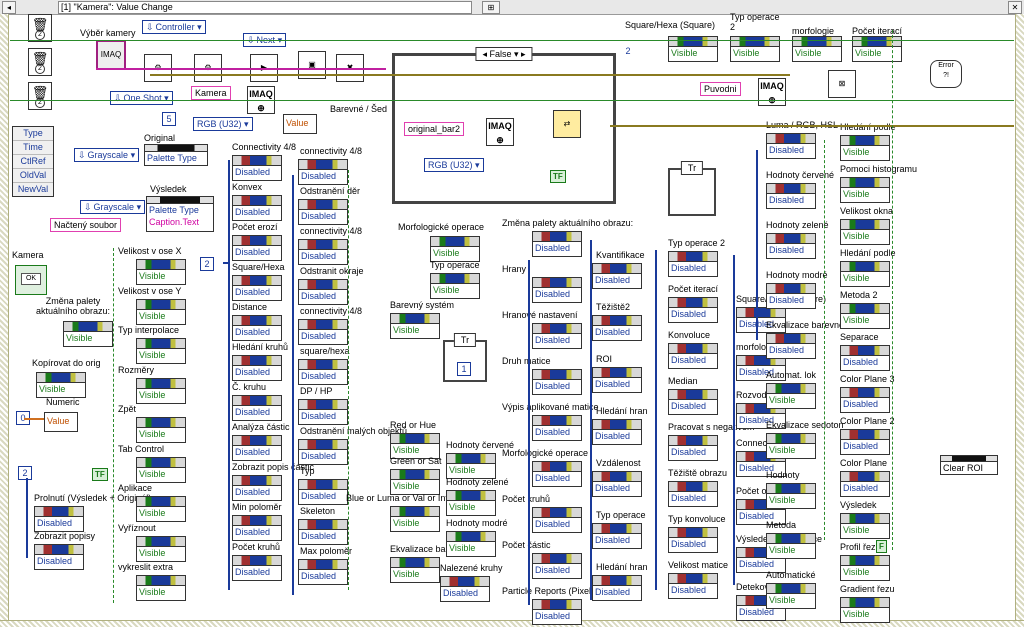 The height and width of the screenshot is (627, 1024). I want to click on const-2: 2, so click(25, 473).